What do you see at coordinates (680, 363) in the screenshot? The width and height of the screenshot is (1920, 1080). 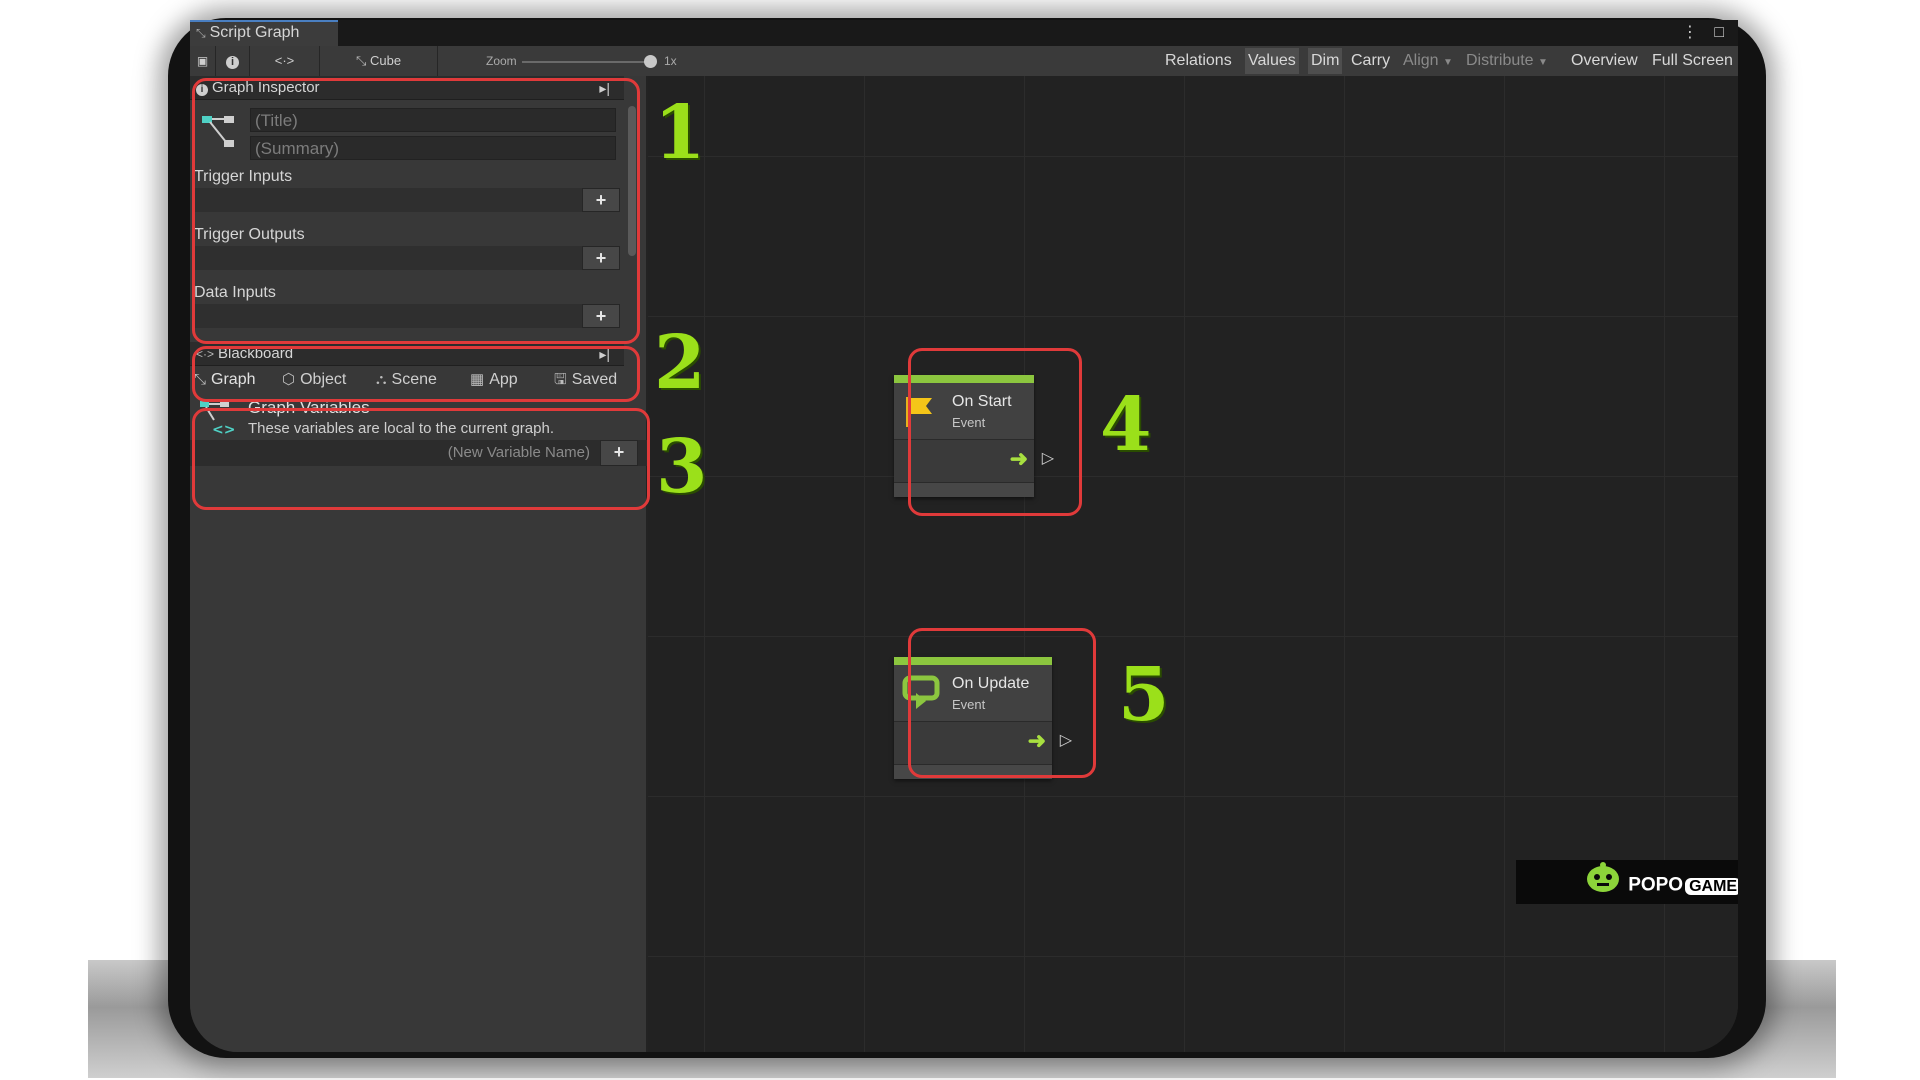 I see `annotation-number-2: 2` at bounding box center [680, 363].